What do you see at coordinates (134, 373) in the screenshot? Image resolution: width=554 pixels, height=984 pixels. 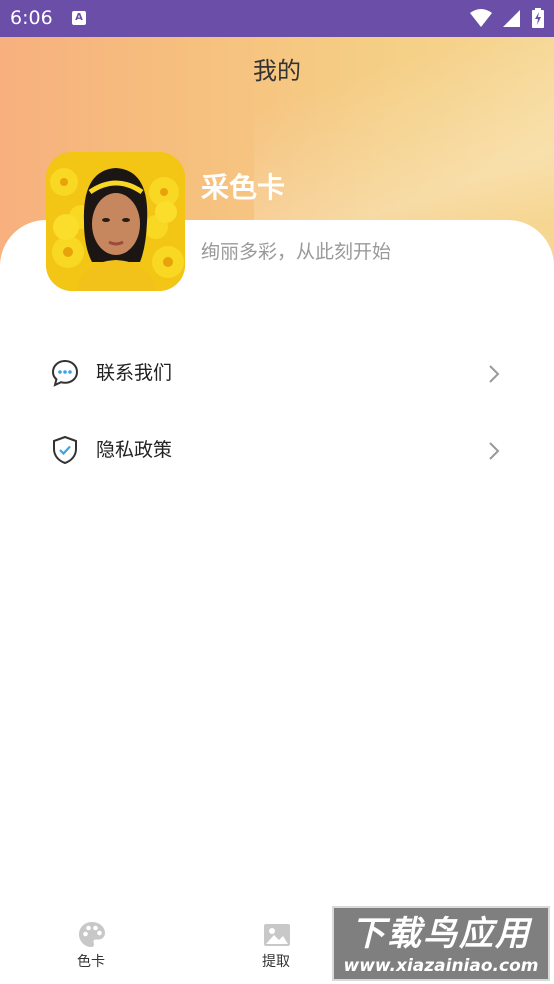 I see `menu-item-label: 联系我们` at bounding box center [134, 373].